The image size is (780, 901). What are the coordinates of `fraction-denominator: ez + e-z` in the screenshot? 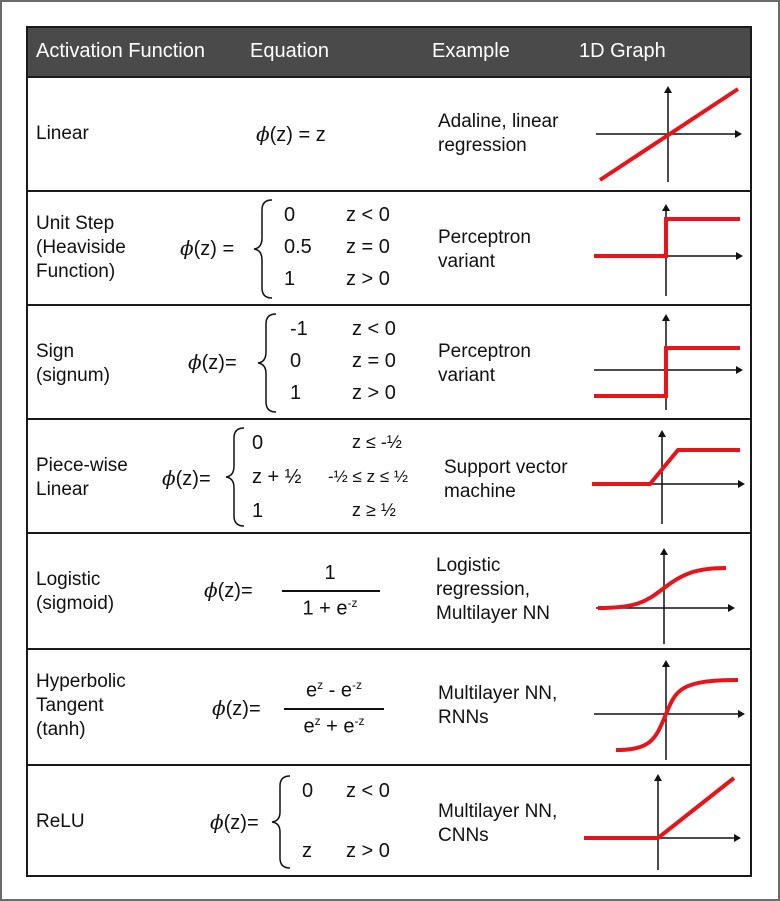 It's located at (334, 726).